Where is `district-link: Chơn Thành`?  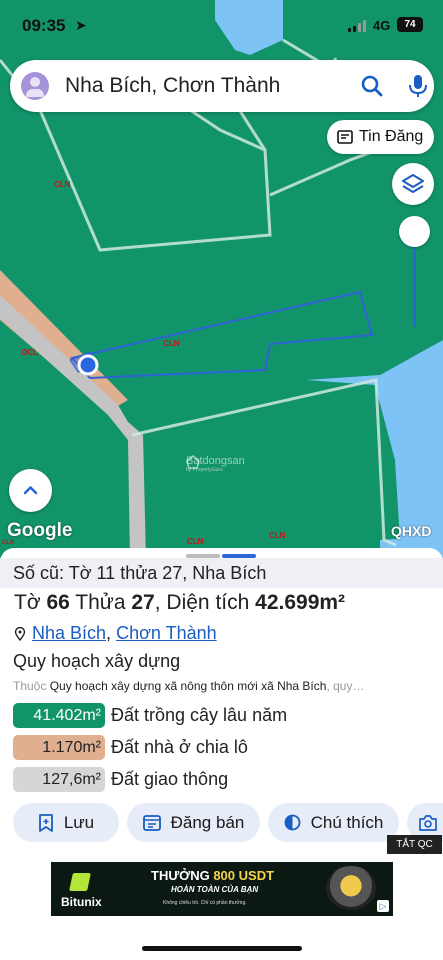
district-link: Chơn Thành is located at coordinates (166, 633).